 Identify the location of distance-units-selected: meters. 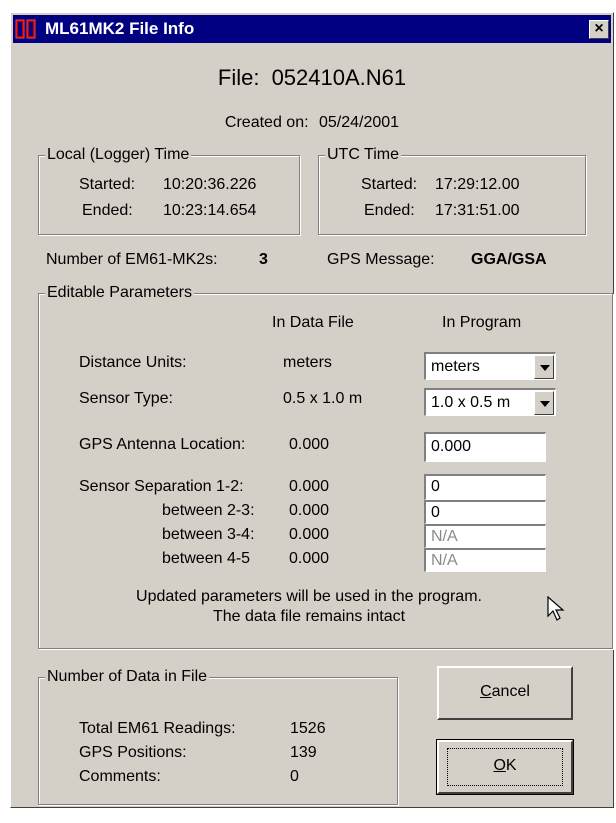
(455, 366).